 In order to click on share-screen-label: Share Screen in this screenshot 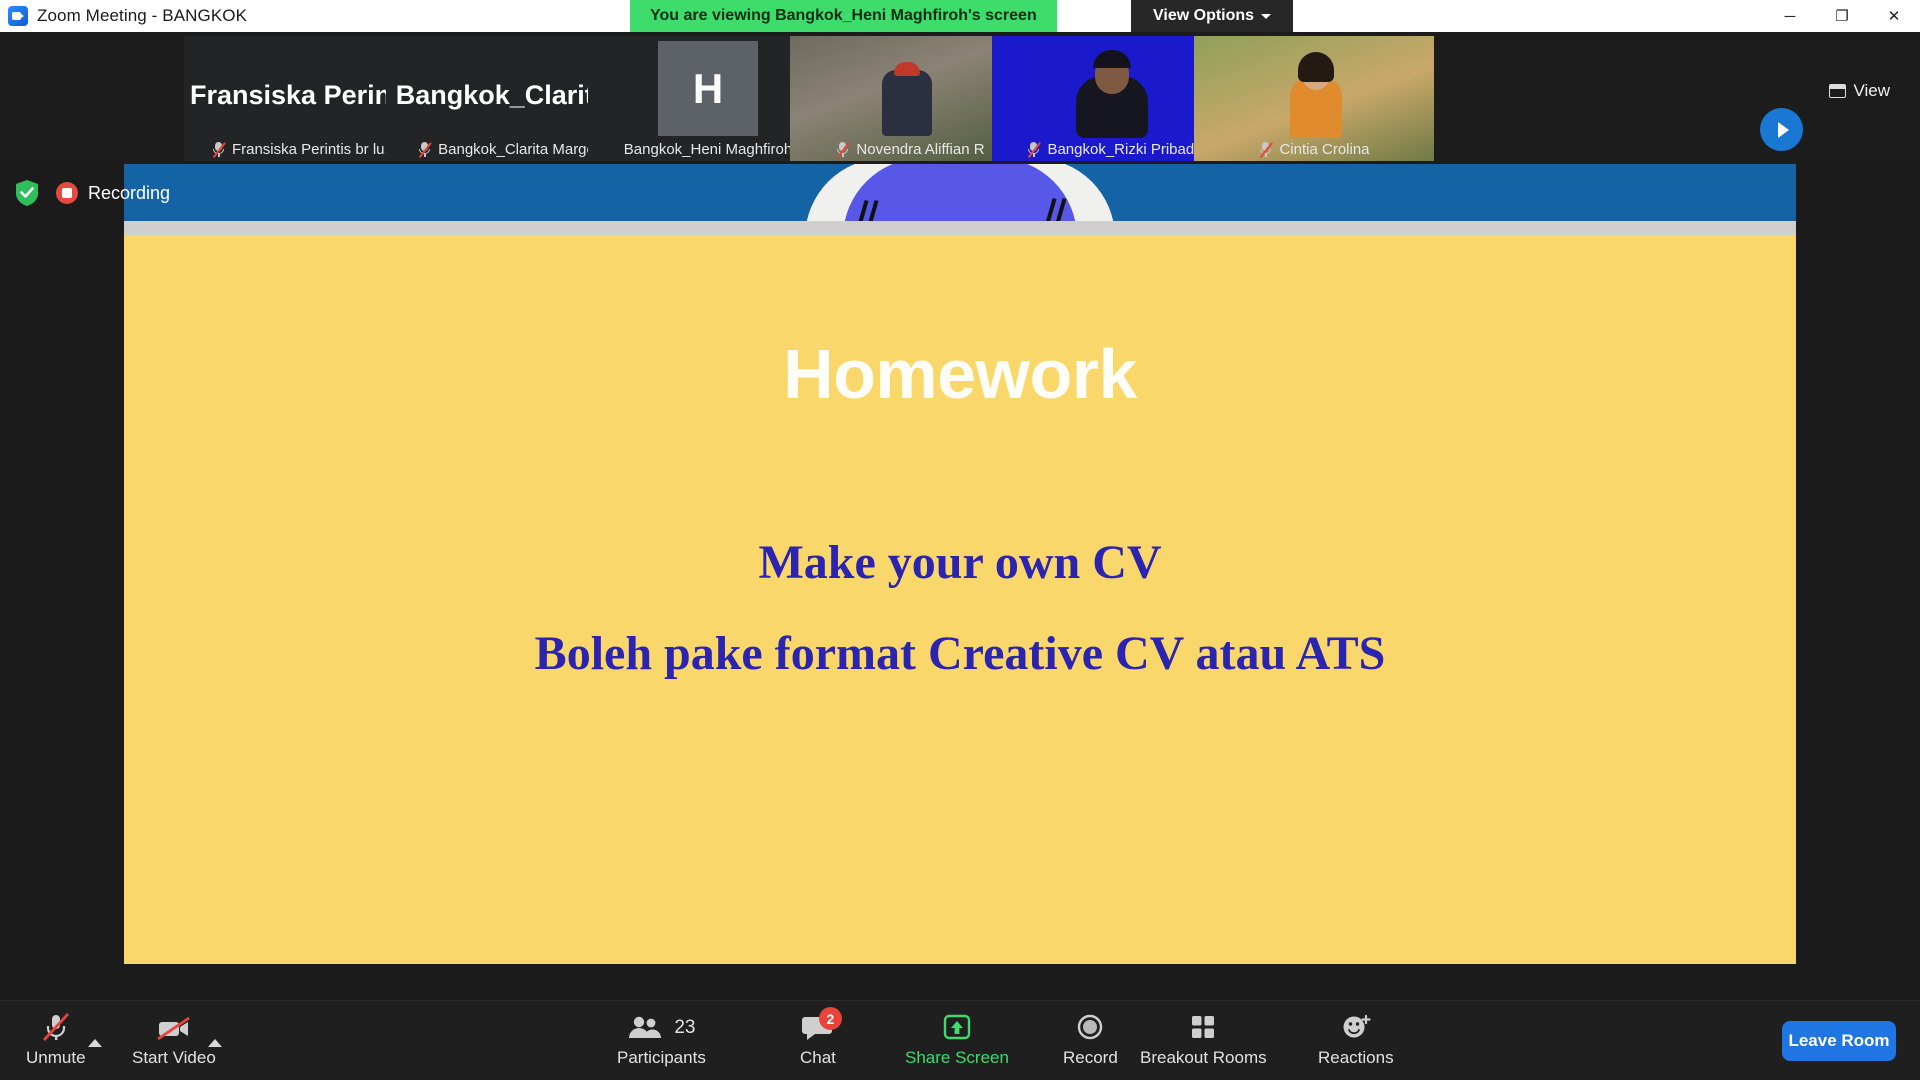, I will do `click(957, 1057)`.